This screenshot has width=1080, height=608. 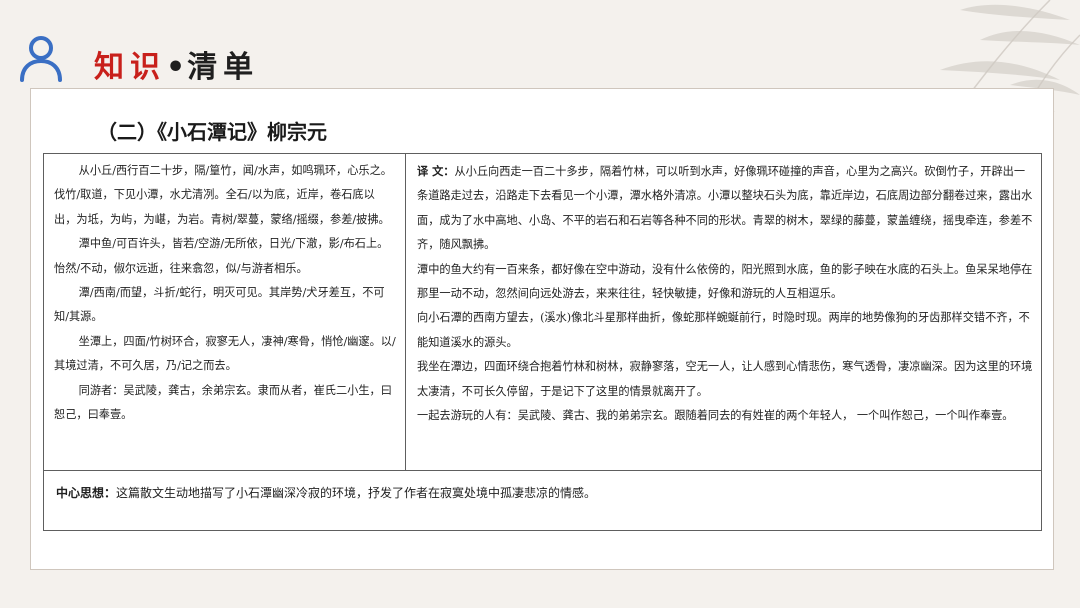 I want to click on original-paragraph: 潭/西南/而望，斗折/蛇行，明灭可见。其岸势/犬牙差互，不可知/其源。, so click(x=219, y=305).